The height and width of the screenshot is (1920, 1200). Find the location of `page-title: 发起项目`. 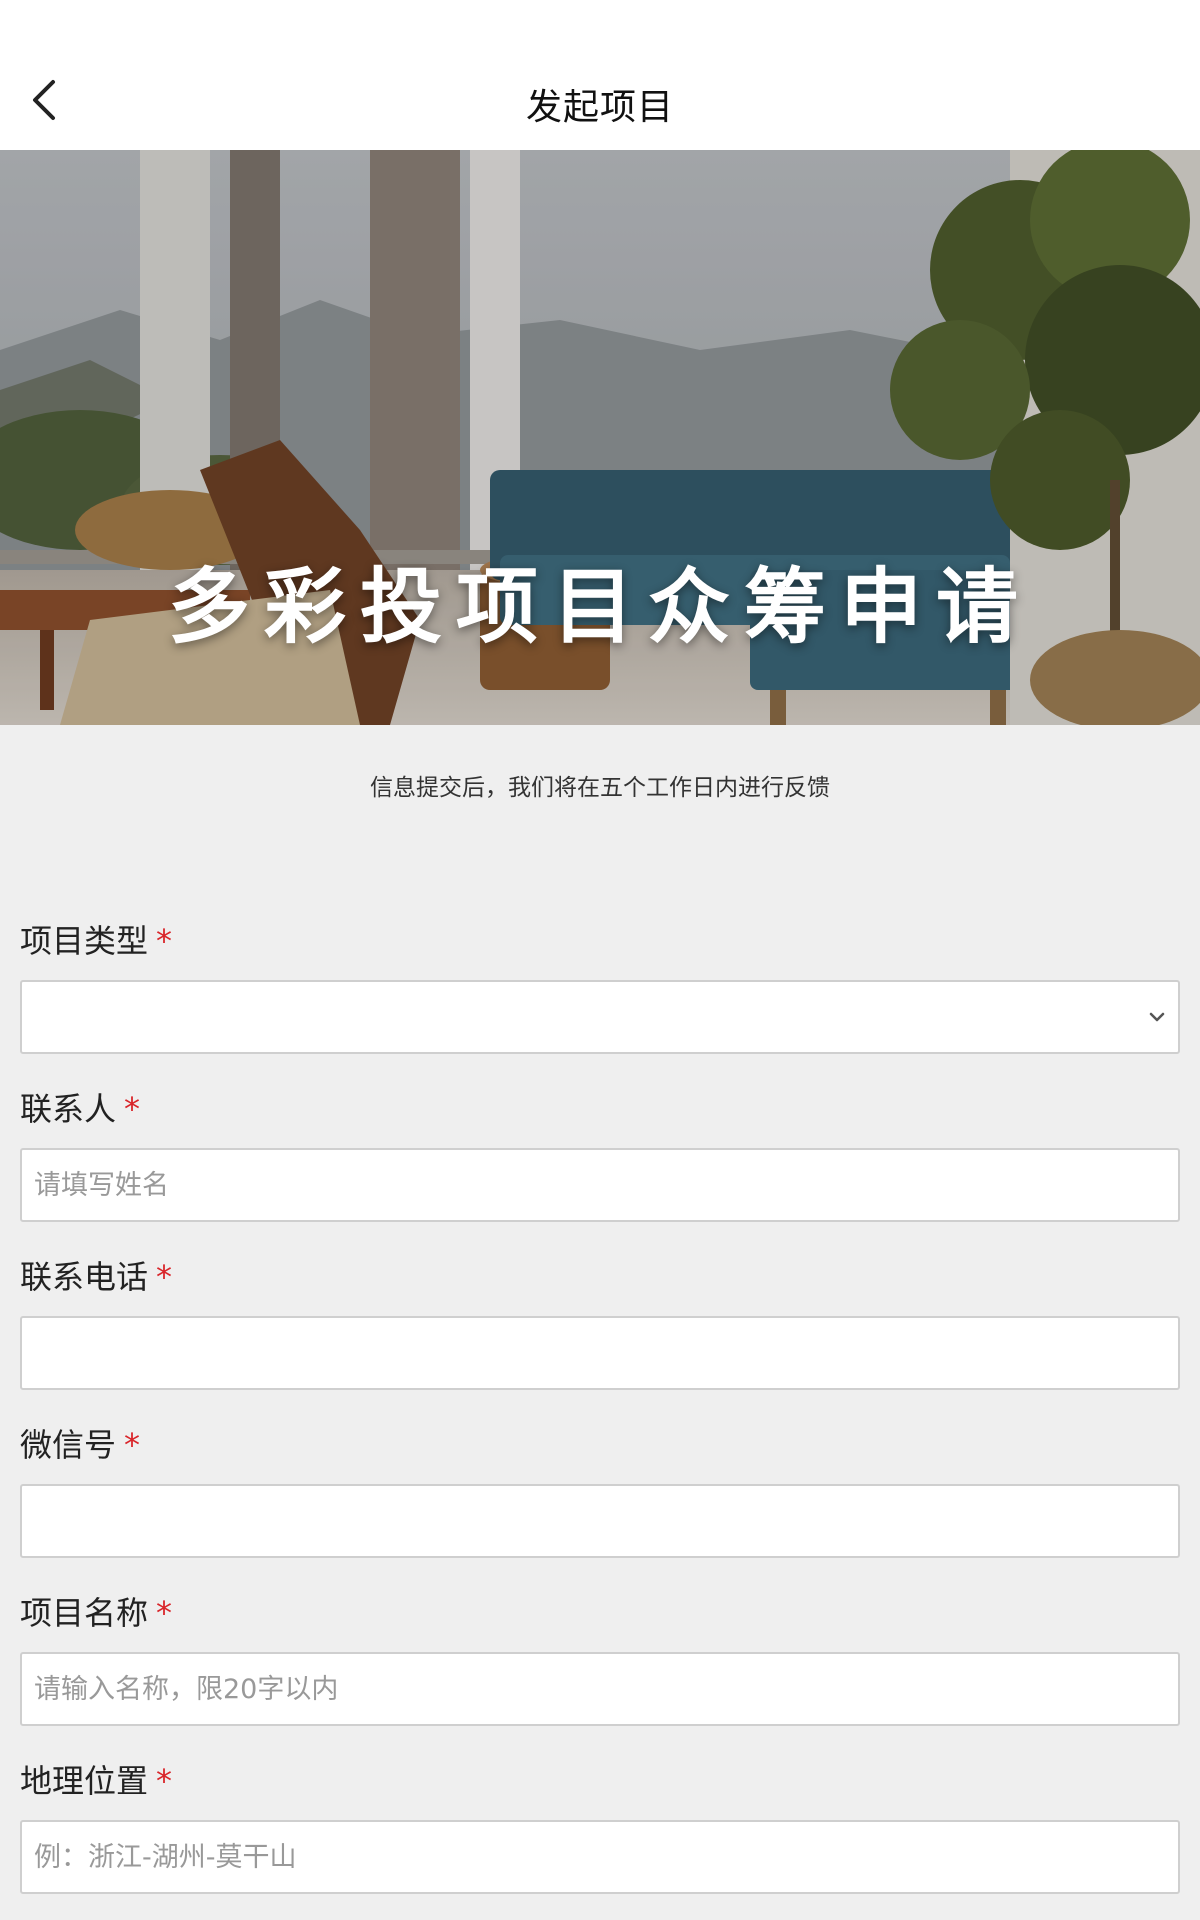

page-title: 发起项目 is located at coordinates (599, 107).